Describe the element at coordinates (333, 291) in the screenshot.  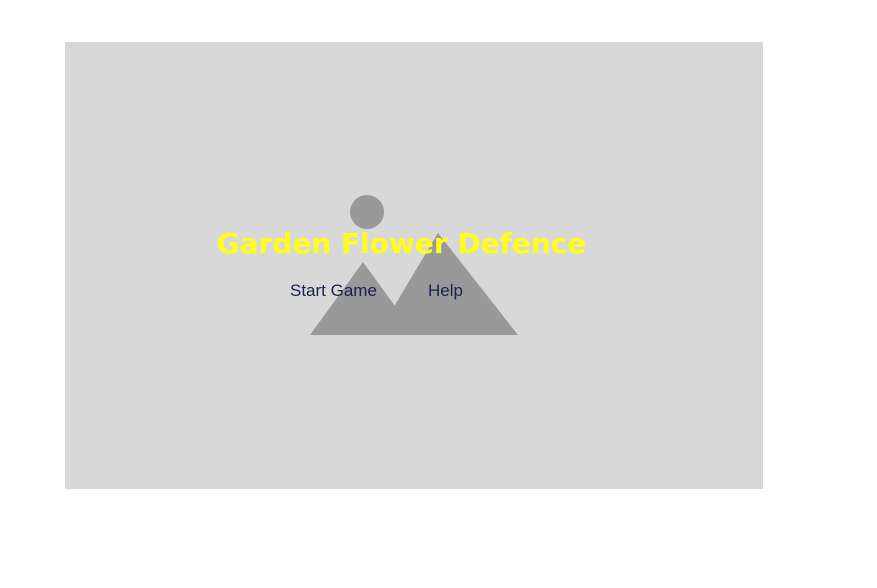
I see `start-game-button: Start Game` at that location.